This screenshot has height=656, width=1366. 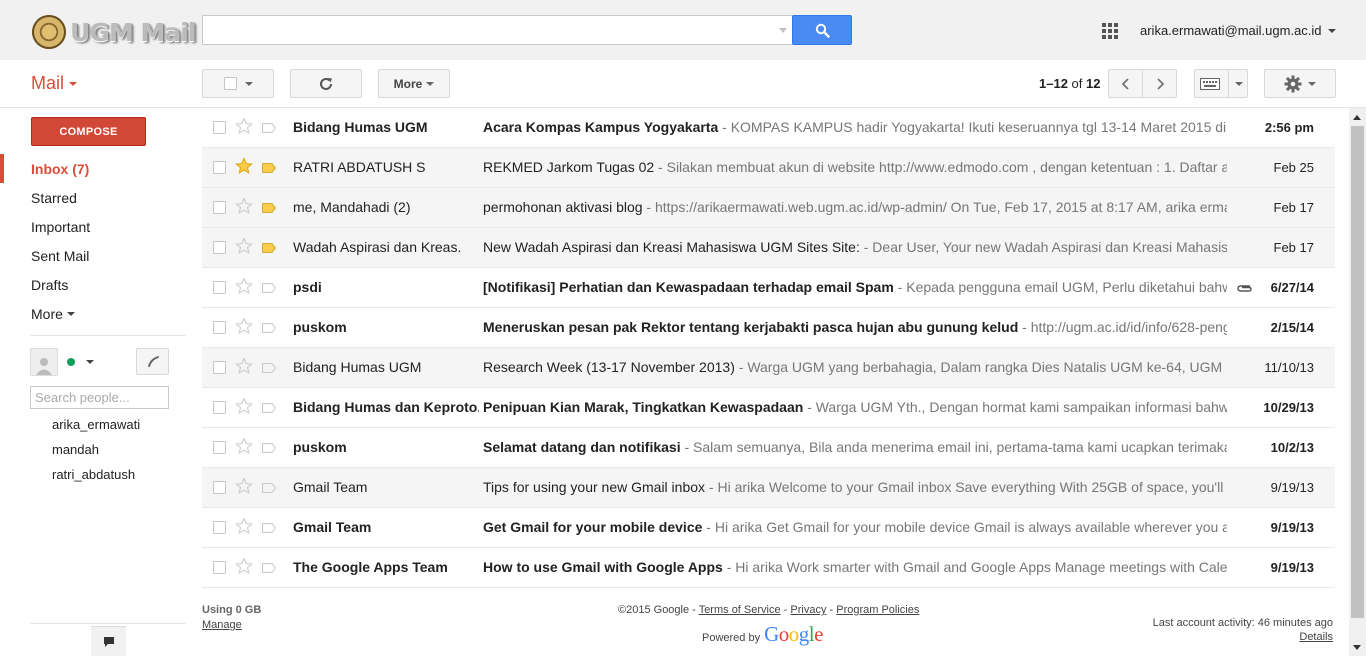 What do you see at coordinates (783, 30) in the screenshot?
I see `search-options-caret-icon` at bounding box center [783, 30].